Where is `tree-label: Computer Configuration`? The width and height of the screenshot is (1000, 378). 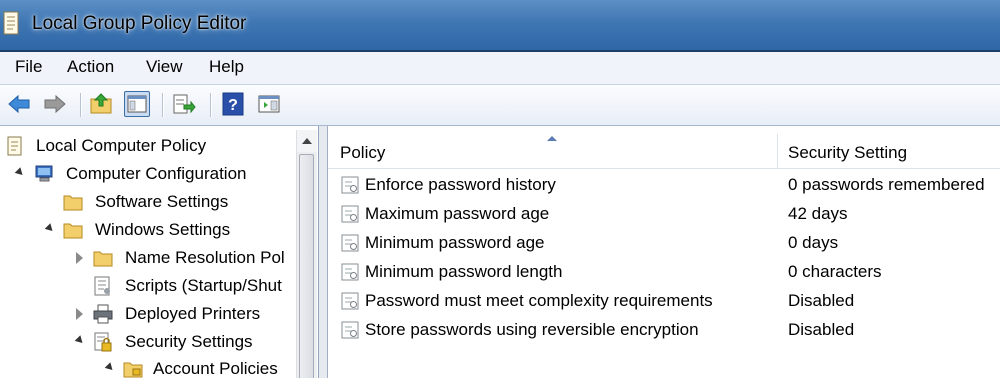 tree-label: Computer Configuration is located at coordinates (156, 173).